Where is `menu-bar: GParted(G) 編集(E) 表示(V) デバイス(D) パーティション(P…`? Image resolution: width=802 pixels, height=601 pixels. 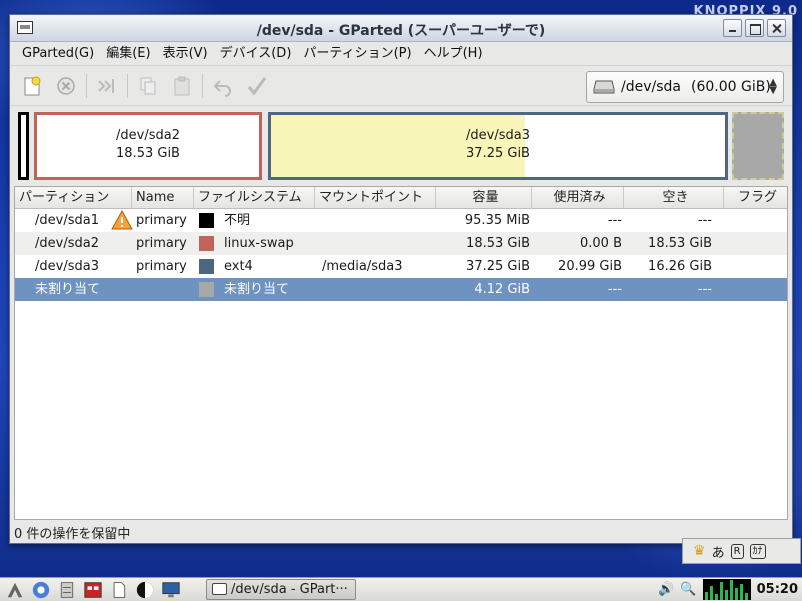
menu-bar: GParted(G) 編集(E) 表示(V) デバイス(D) パーティション(P… is located at coordinates (401, 54).